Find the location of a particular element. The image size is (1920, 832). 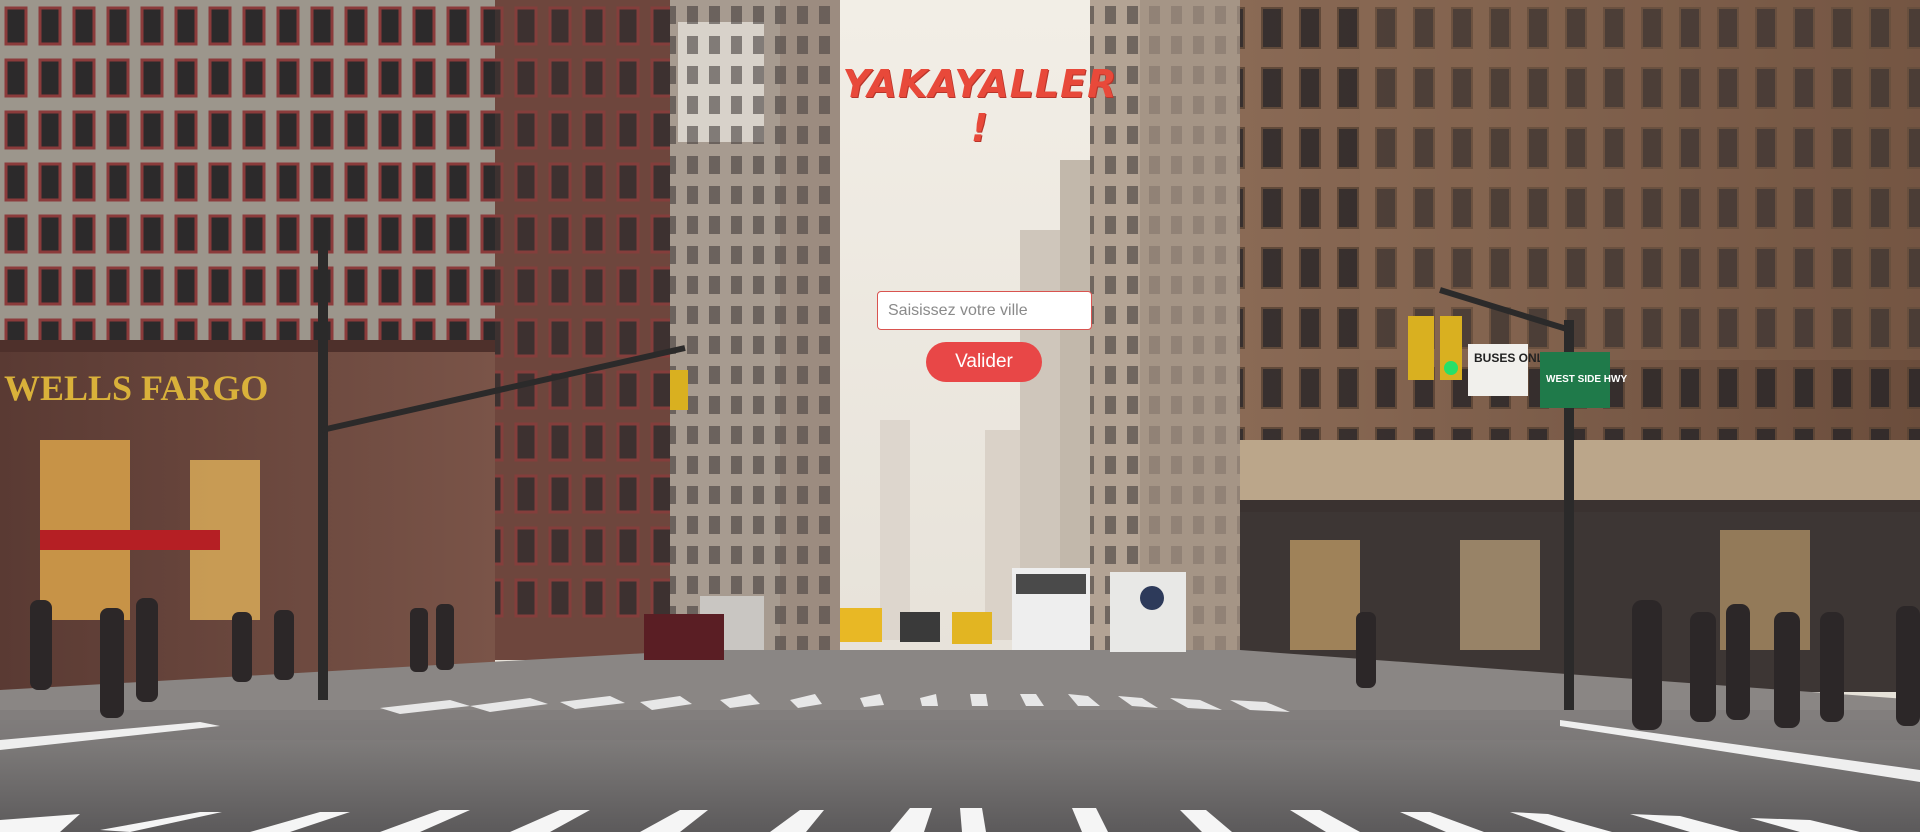

wells-fargo-sign: WELLS FARGO is located at coordinates (136, 388).